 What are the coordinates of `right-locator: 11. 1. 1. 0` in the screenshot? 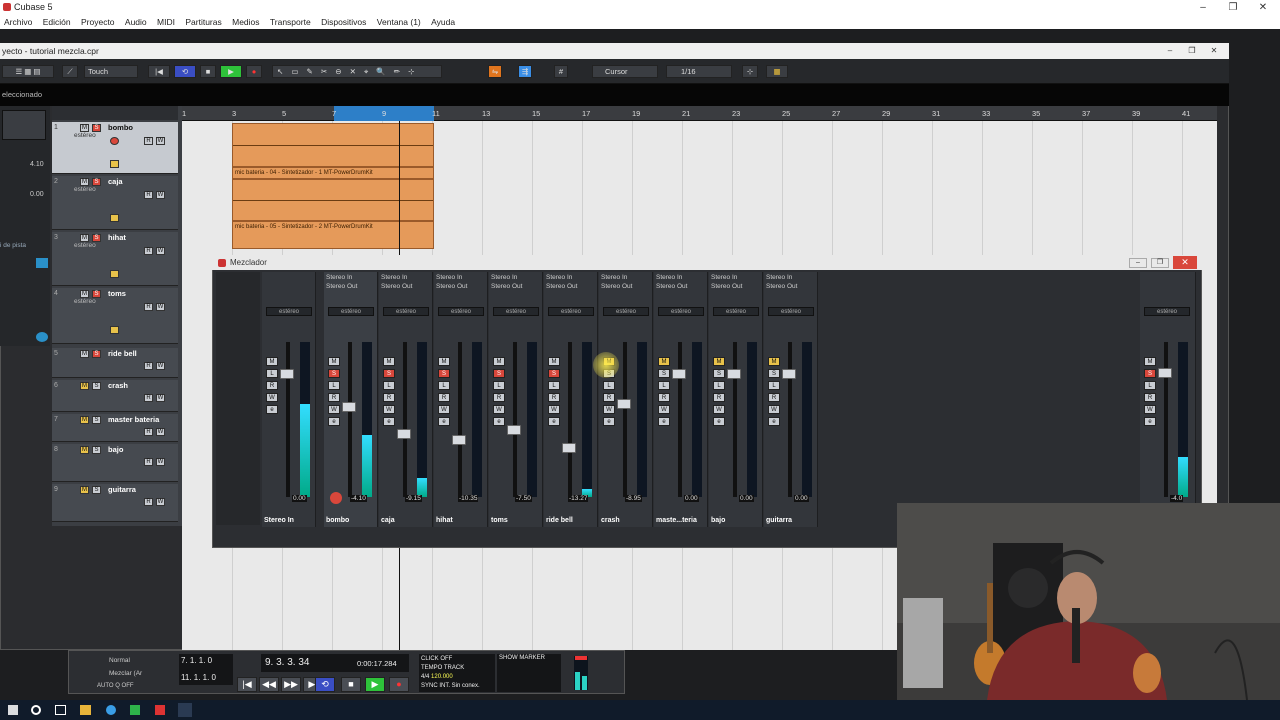 It's located at (206, 679).